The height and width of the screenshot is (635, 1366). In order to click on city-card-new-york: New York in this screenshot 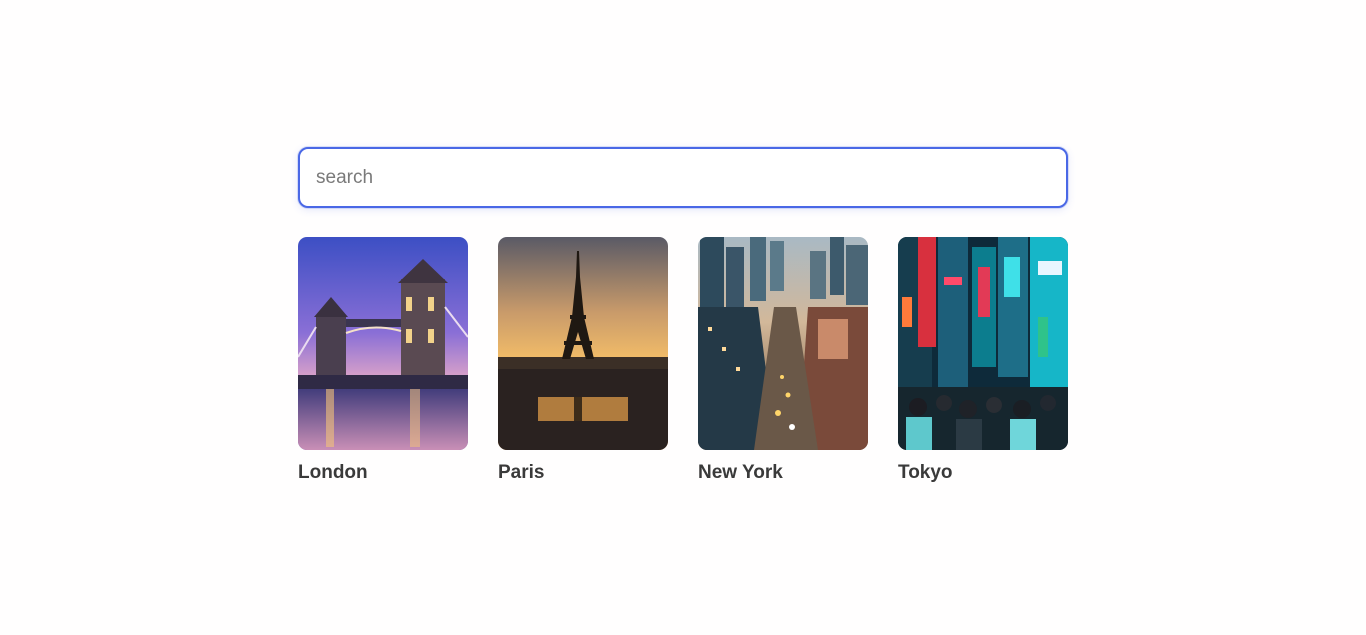, I will do `click(783, 360)`.